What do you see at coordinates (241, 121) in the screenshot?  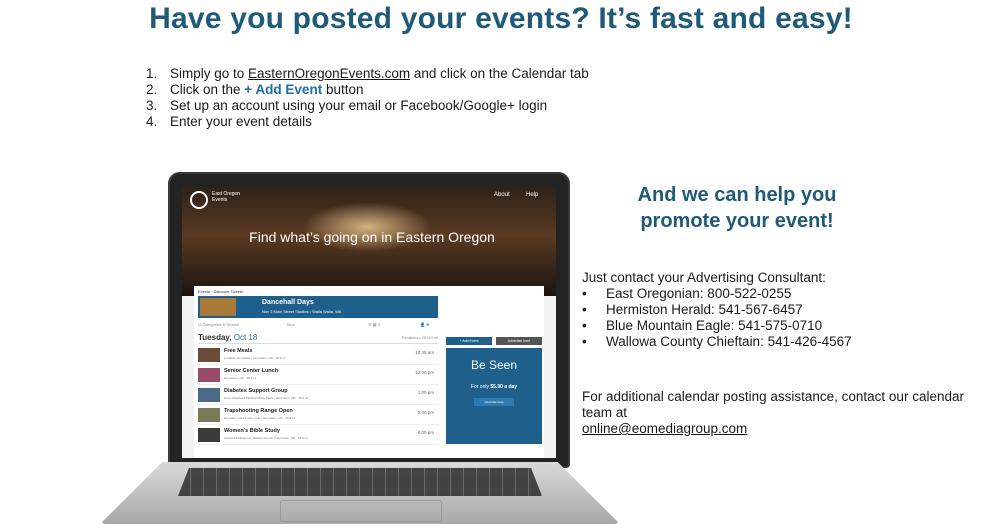 I see `step-text: Enter your event details` at bounding box center [241, 121].